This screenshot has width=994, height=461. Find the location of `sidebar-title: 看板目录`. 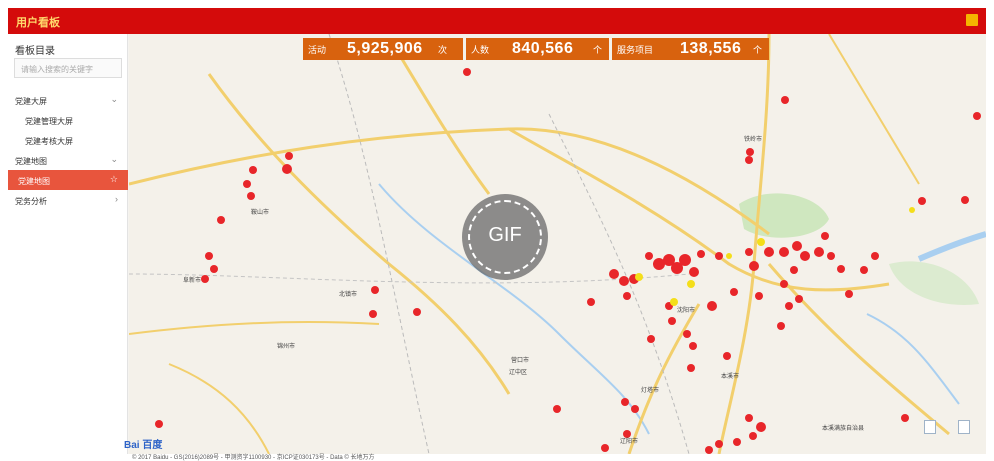

sidebar-title: 看板目录 is located at coordinates (35, 51).